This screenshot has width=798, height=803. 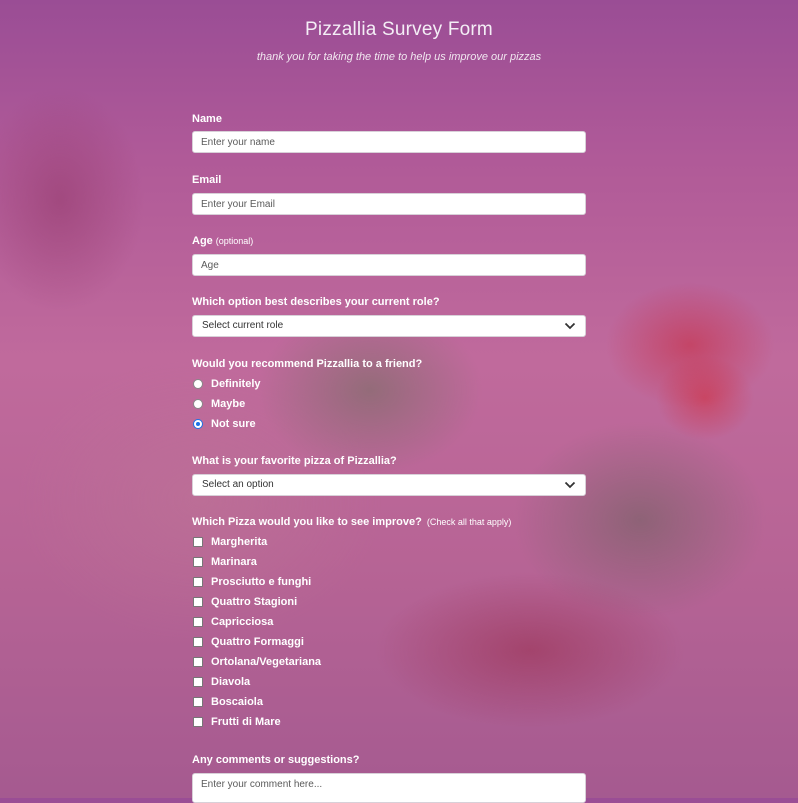 What do you see at coordinates (469, 522) in the screenshot?
I see `improve-hint: (Check all that apply)` at bounding box center [469, 522].